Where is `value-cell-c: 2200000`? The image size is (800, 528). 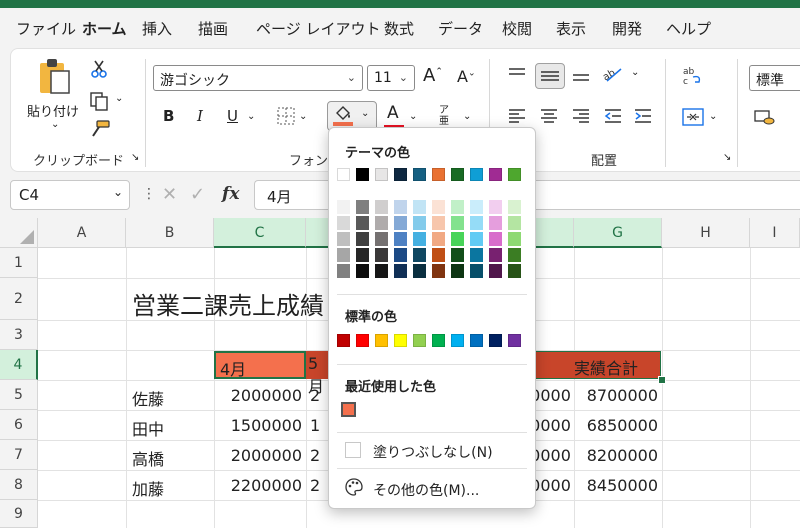 value-cell-c: 2200000 is located at coordinates (258, 485).